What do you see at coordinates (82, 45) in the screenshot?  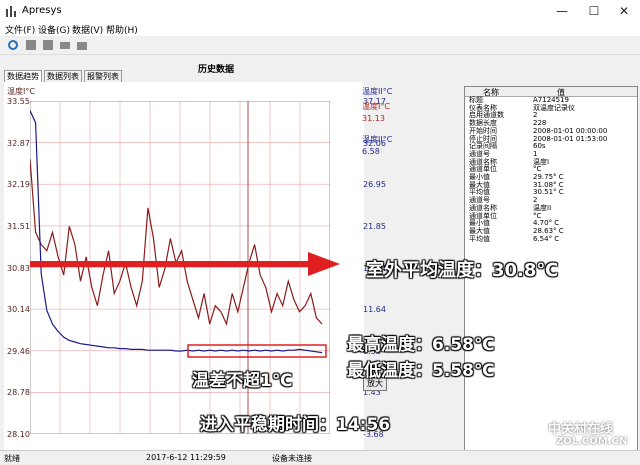 I see `folder-icon` at bounding box center [82, 45].